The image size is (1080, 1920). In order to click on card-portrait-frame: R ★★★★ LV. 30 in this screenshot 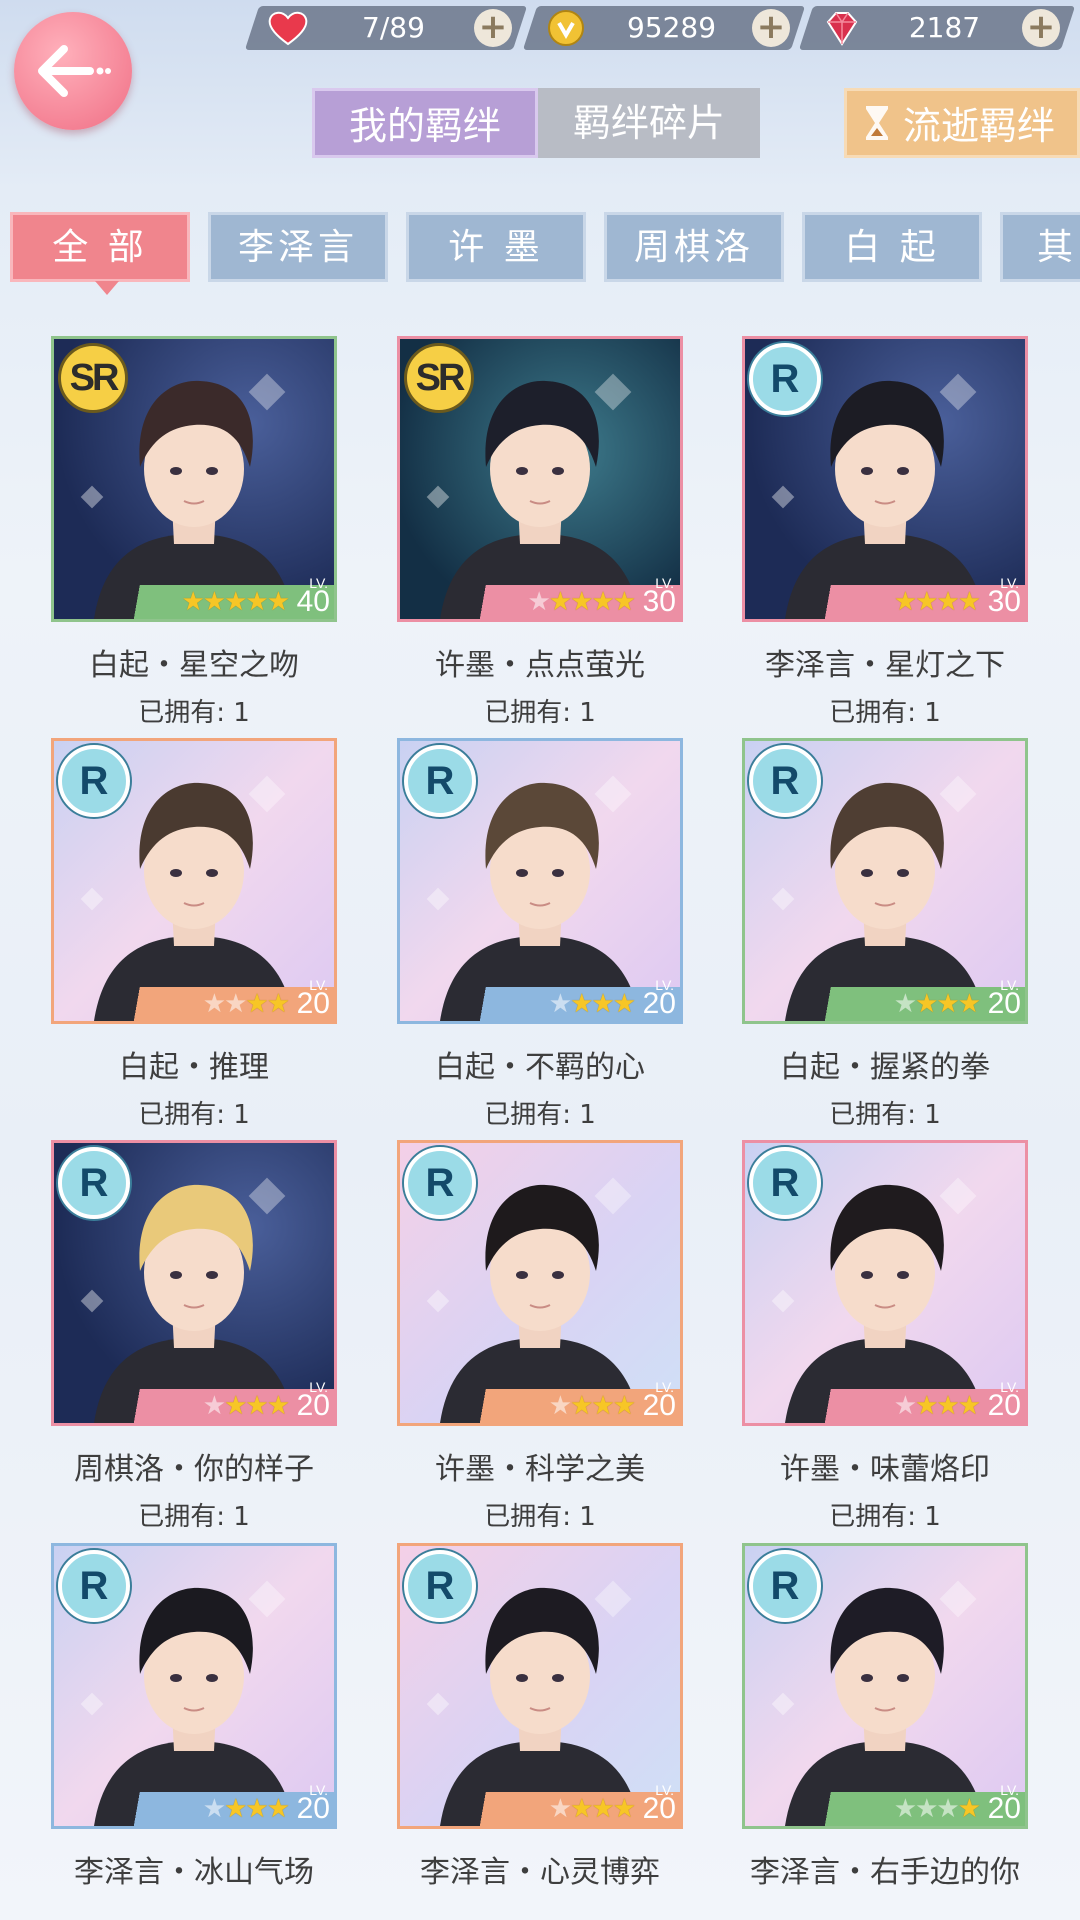, I will do `click(885, 479)`.